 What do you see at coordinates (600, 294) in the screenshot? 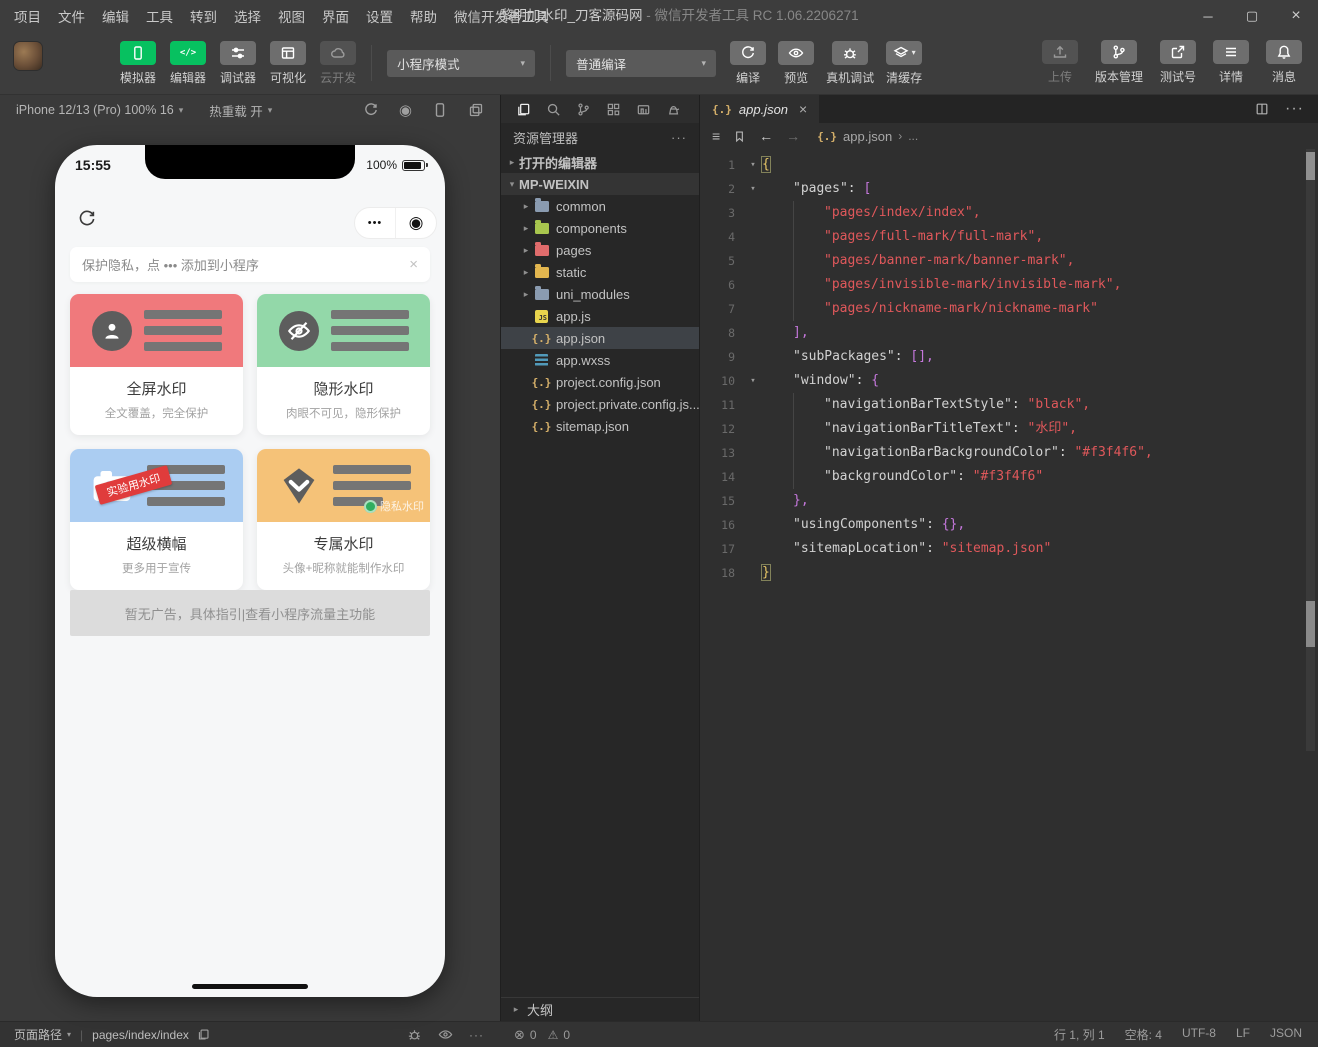
I see `tree-item-uni_modules: ▸ uni_modules` at bounding box center [600, 294].